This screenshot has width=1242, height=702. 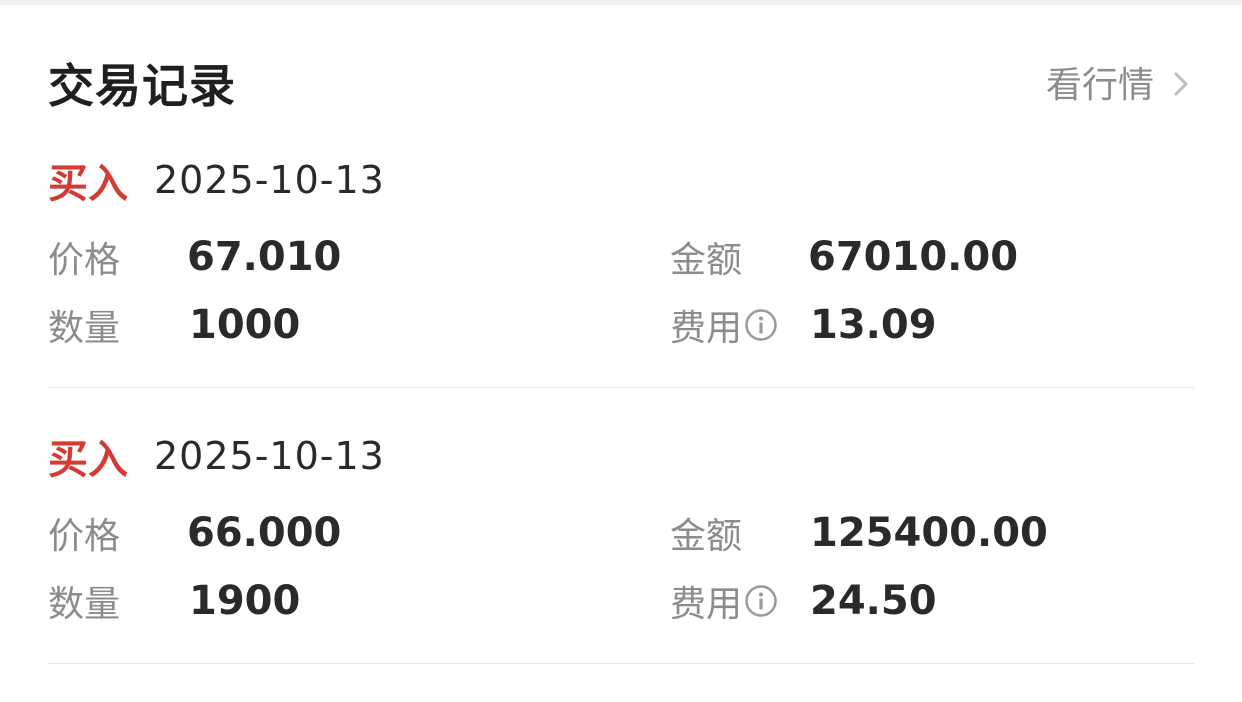 What do you see at coordinates (264, 257) in the screenshot?
I see `price-value: 67.010` at bounding box center [264, 257].